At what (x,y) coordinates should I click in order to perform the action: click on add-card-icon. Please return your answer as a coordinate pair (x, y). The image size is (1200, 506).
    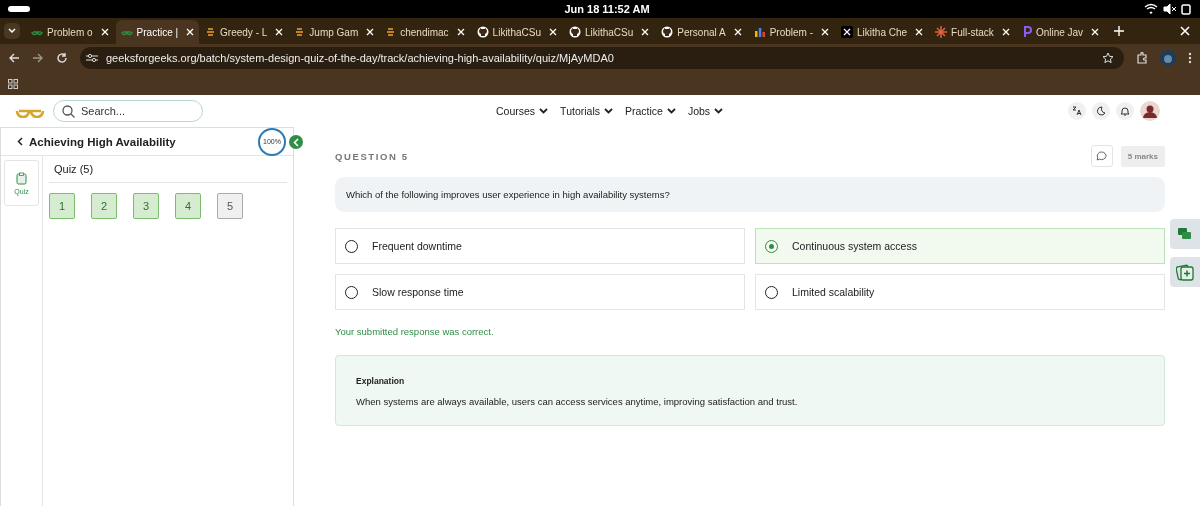
    Looking at the image, I should click on (1185, 272).